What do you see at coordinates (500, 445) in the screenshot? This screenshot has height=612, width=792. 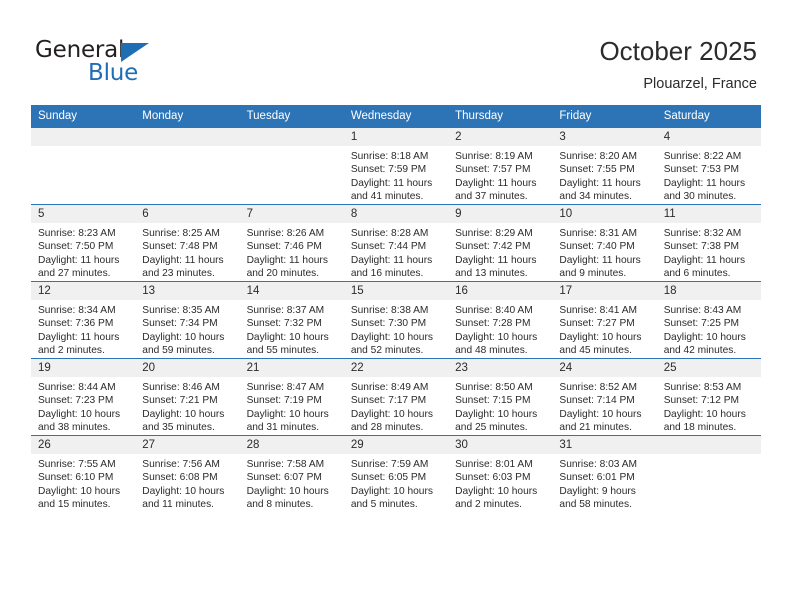 I see `day-number: 30` at bounding box center [500, 445].